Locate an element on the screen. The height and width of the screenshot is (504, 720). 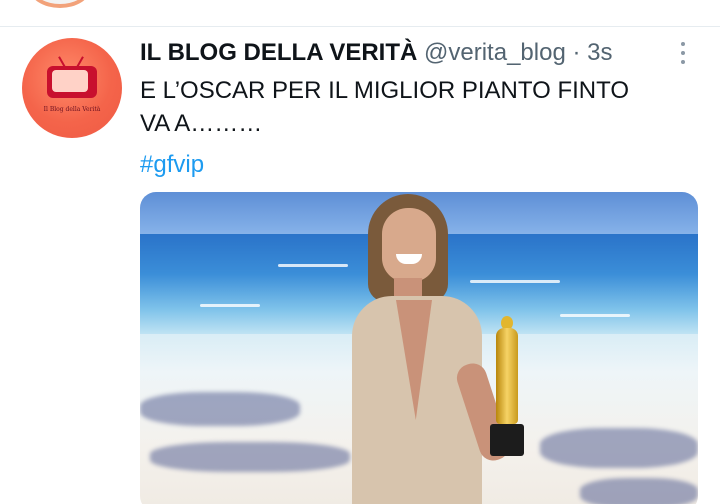
user-handle: @verita_blog is located at coordinates (495, 52).